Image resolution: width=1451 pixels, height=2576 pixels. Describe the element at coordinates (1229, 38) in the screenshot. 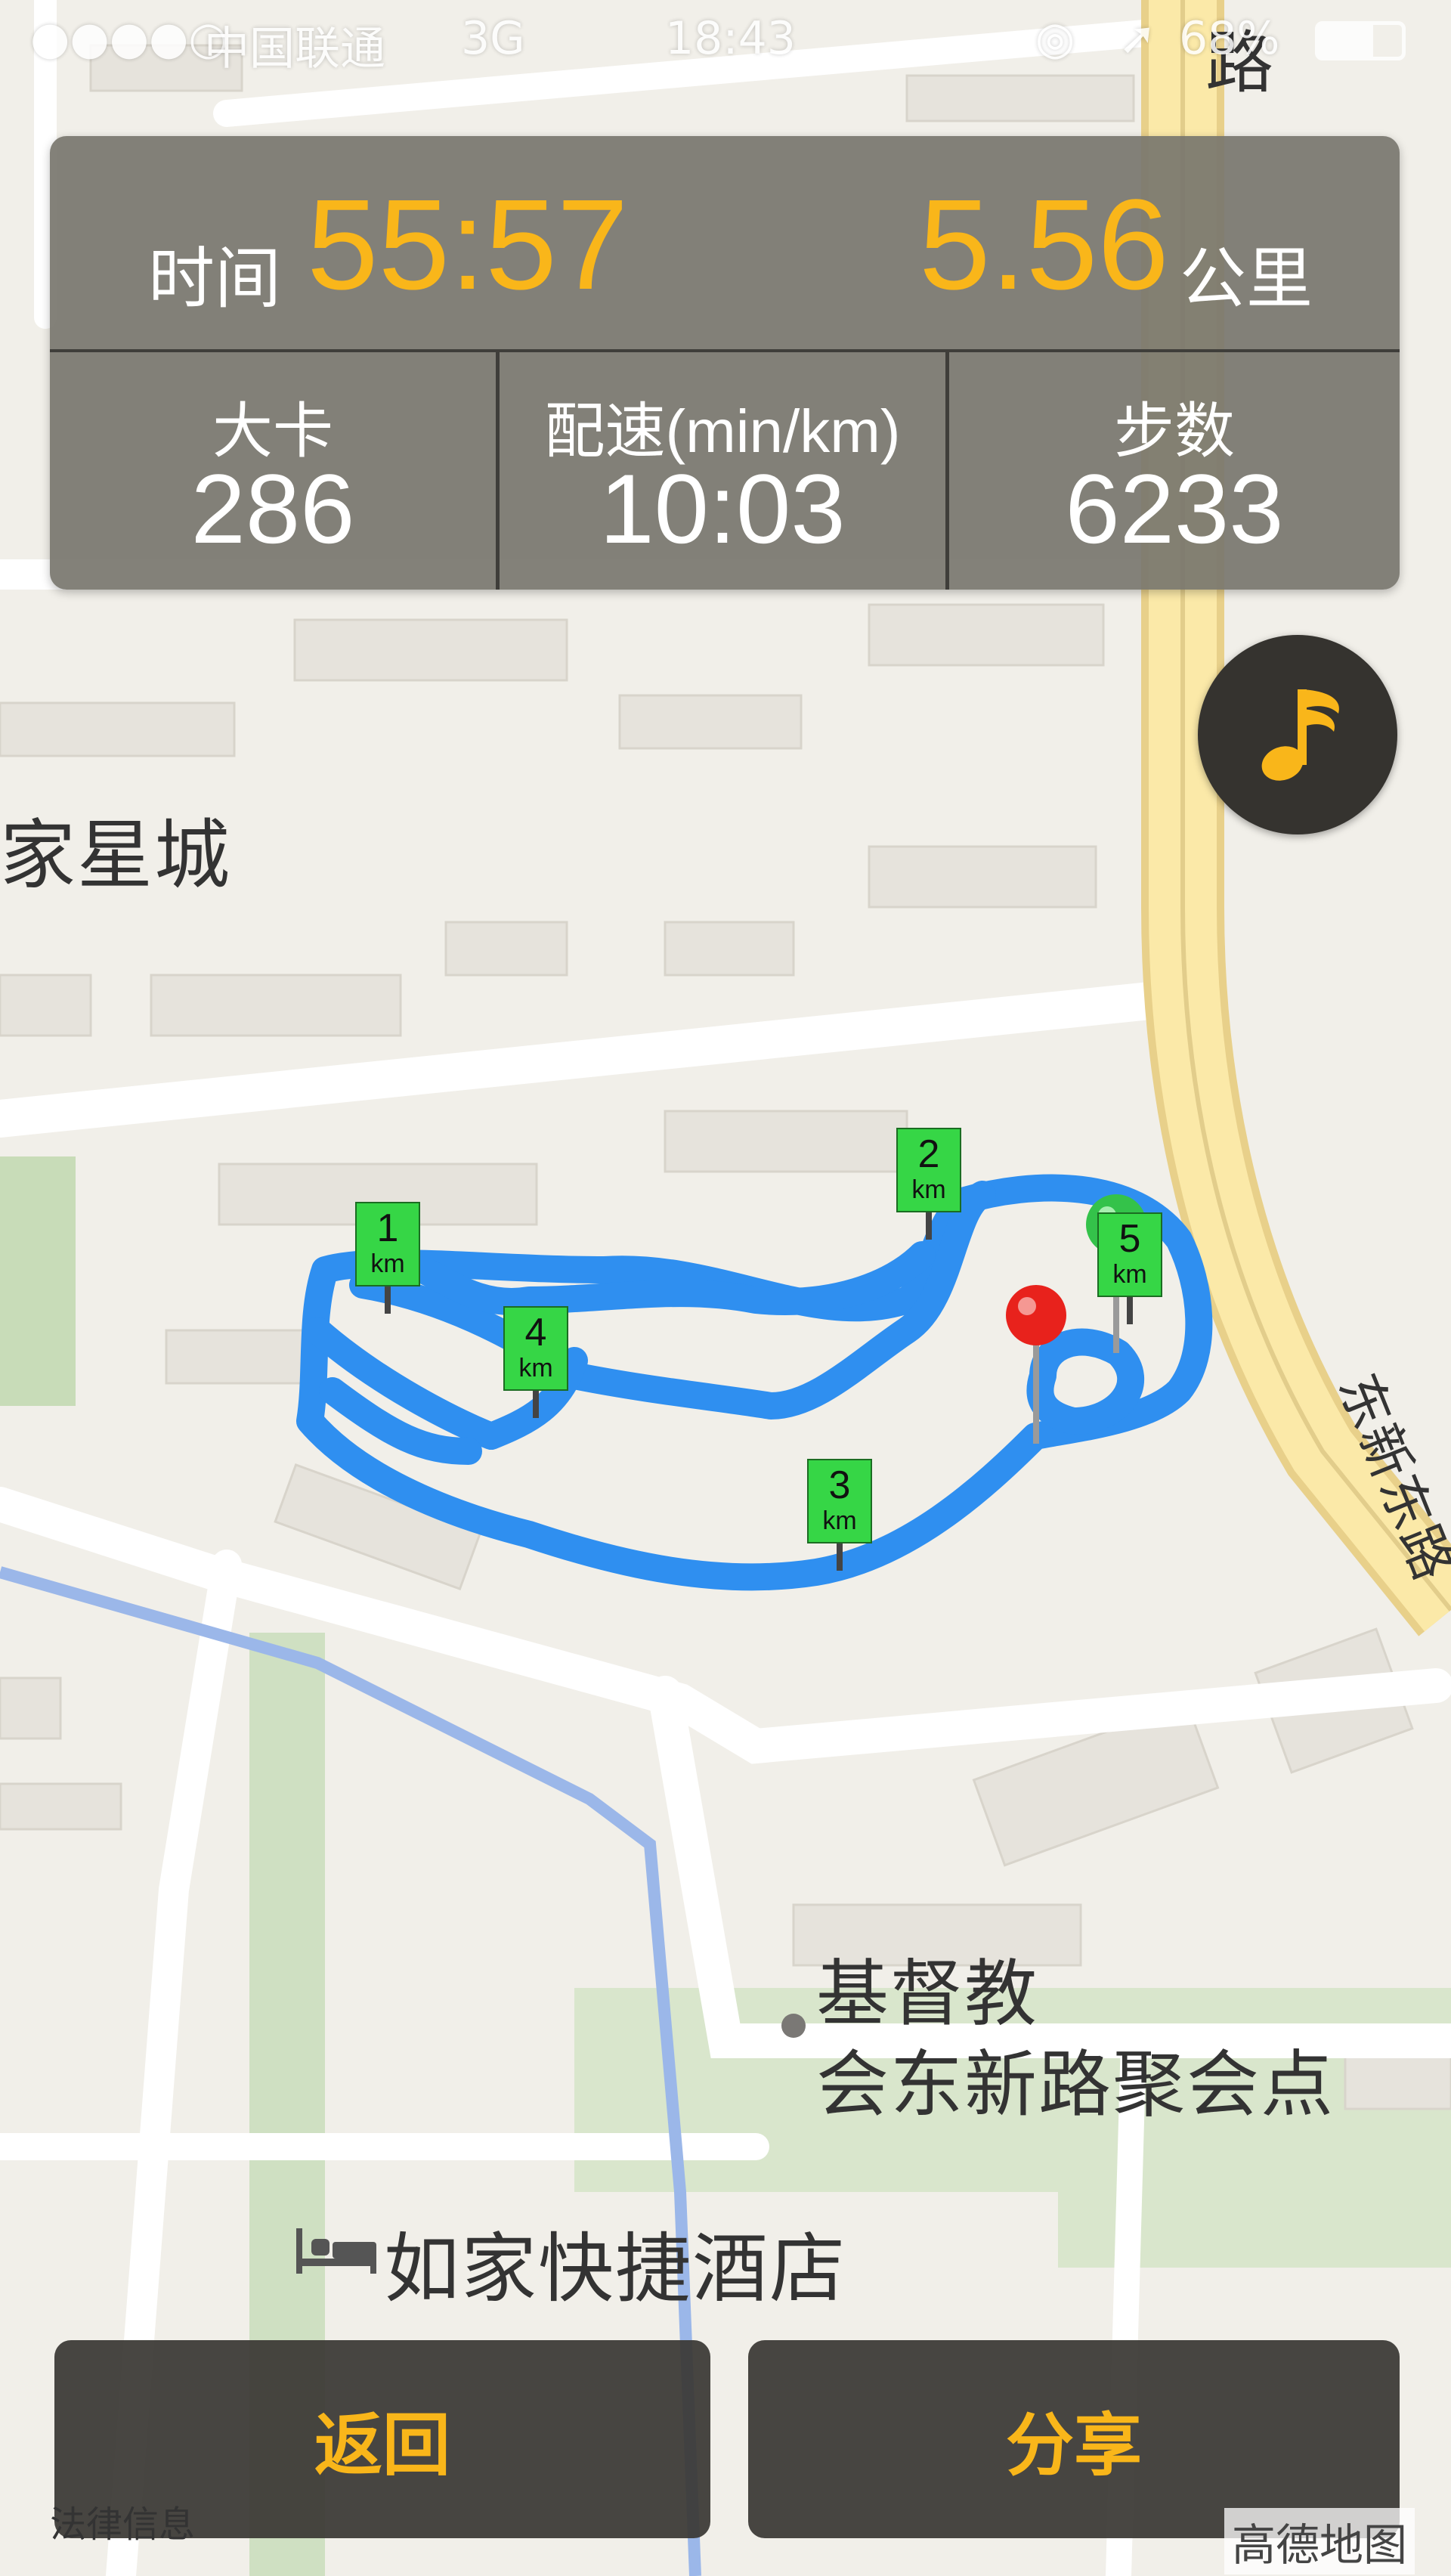

I see `battery-percent: 68%` at that location.